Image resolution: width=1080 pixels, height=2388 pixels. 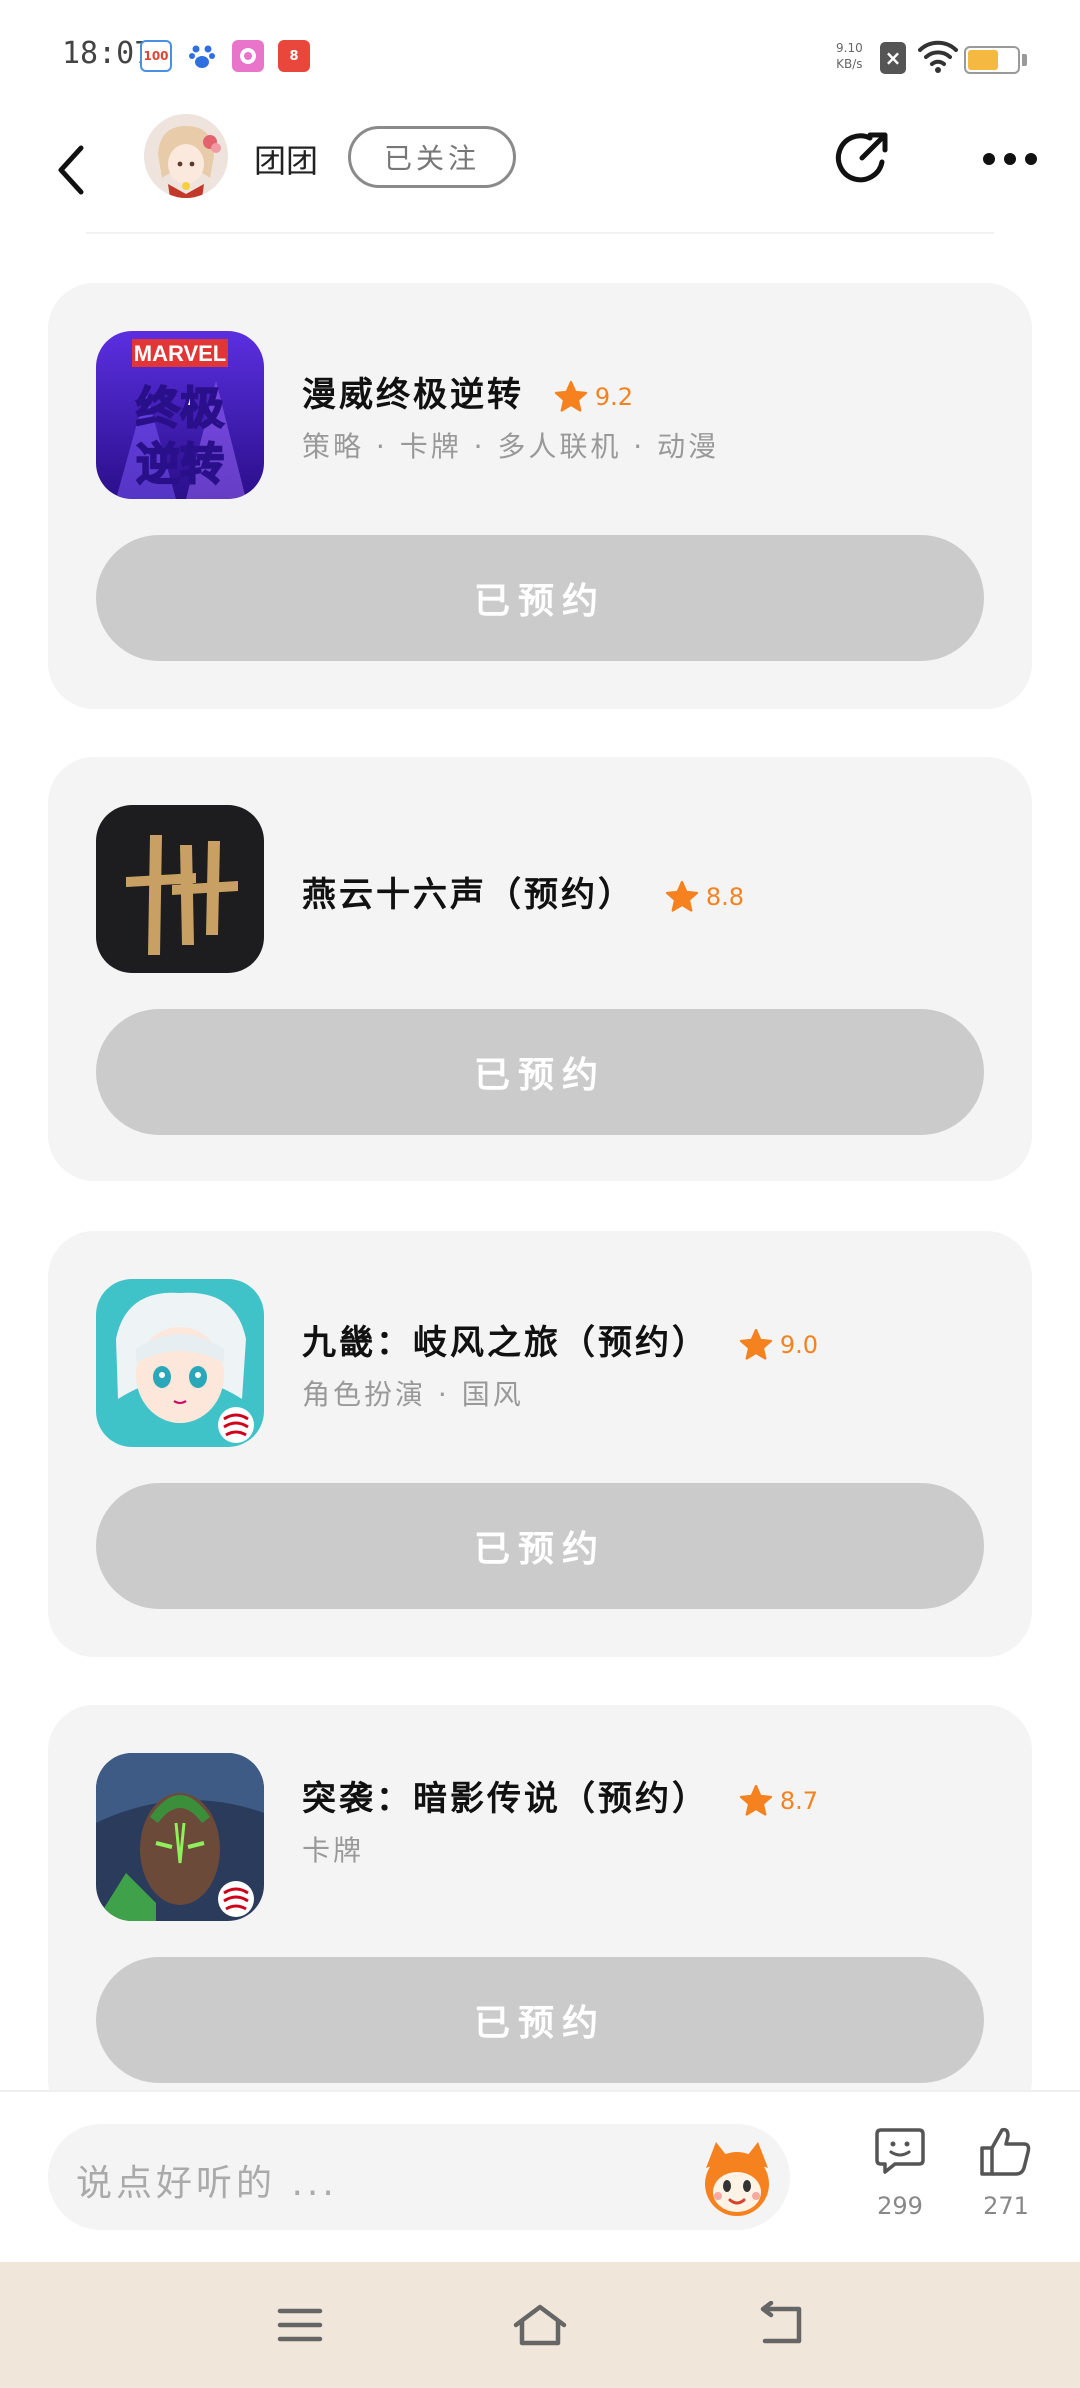 What do you see at coordinates (614, 396) in the screenshot?
I see `rating-value: 9.2` at bounding box center [614, 396].